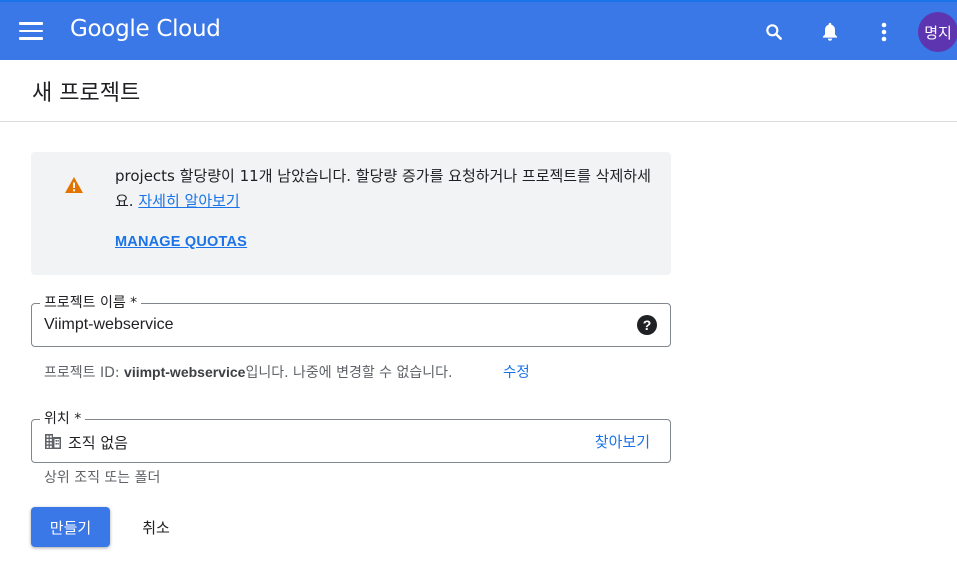 This screenshot has height=568, width=957. I want to click on learn-more-link: 자세히 알아보기, so click(188, 201).